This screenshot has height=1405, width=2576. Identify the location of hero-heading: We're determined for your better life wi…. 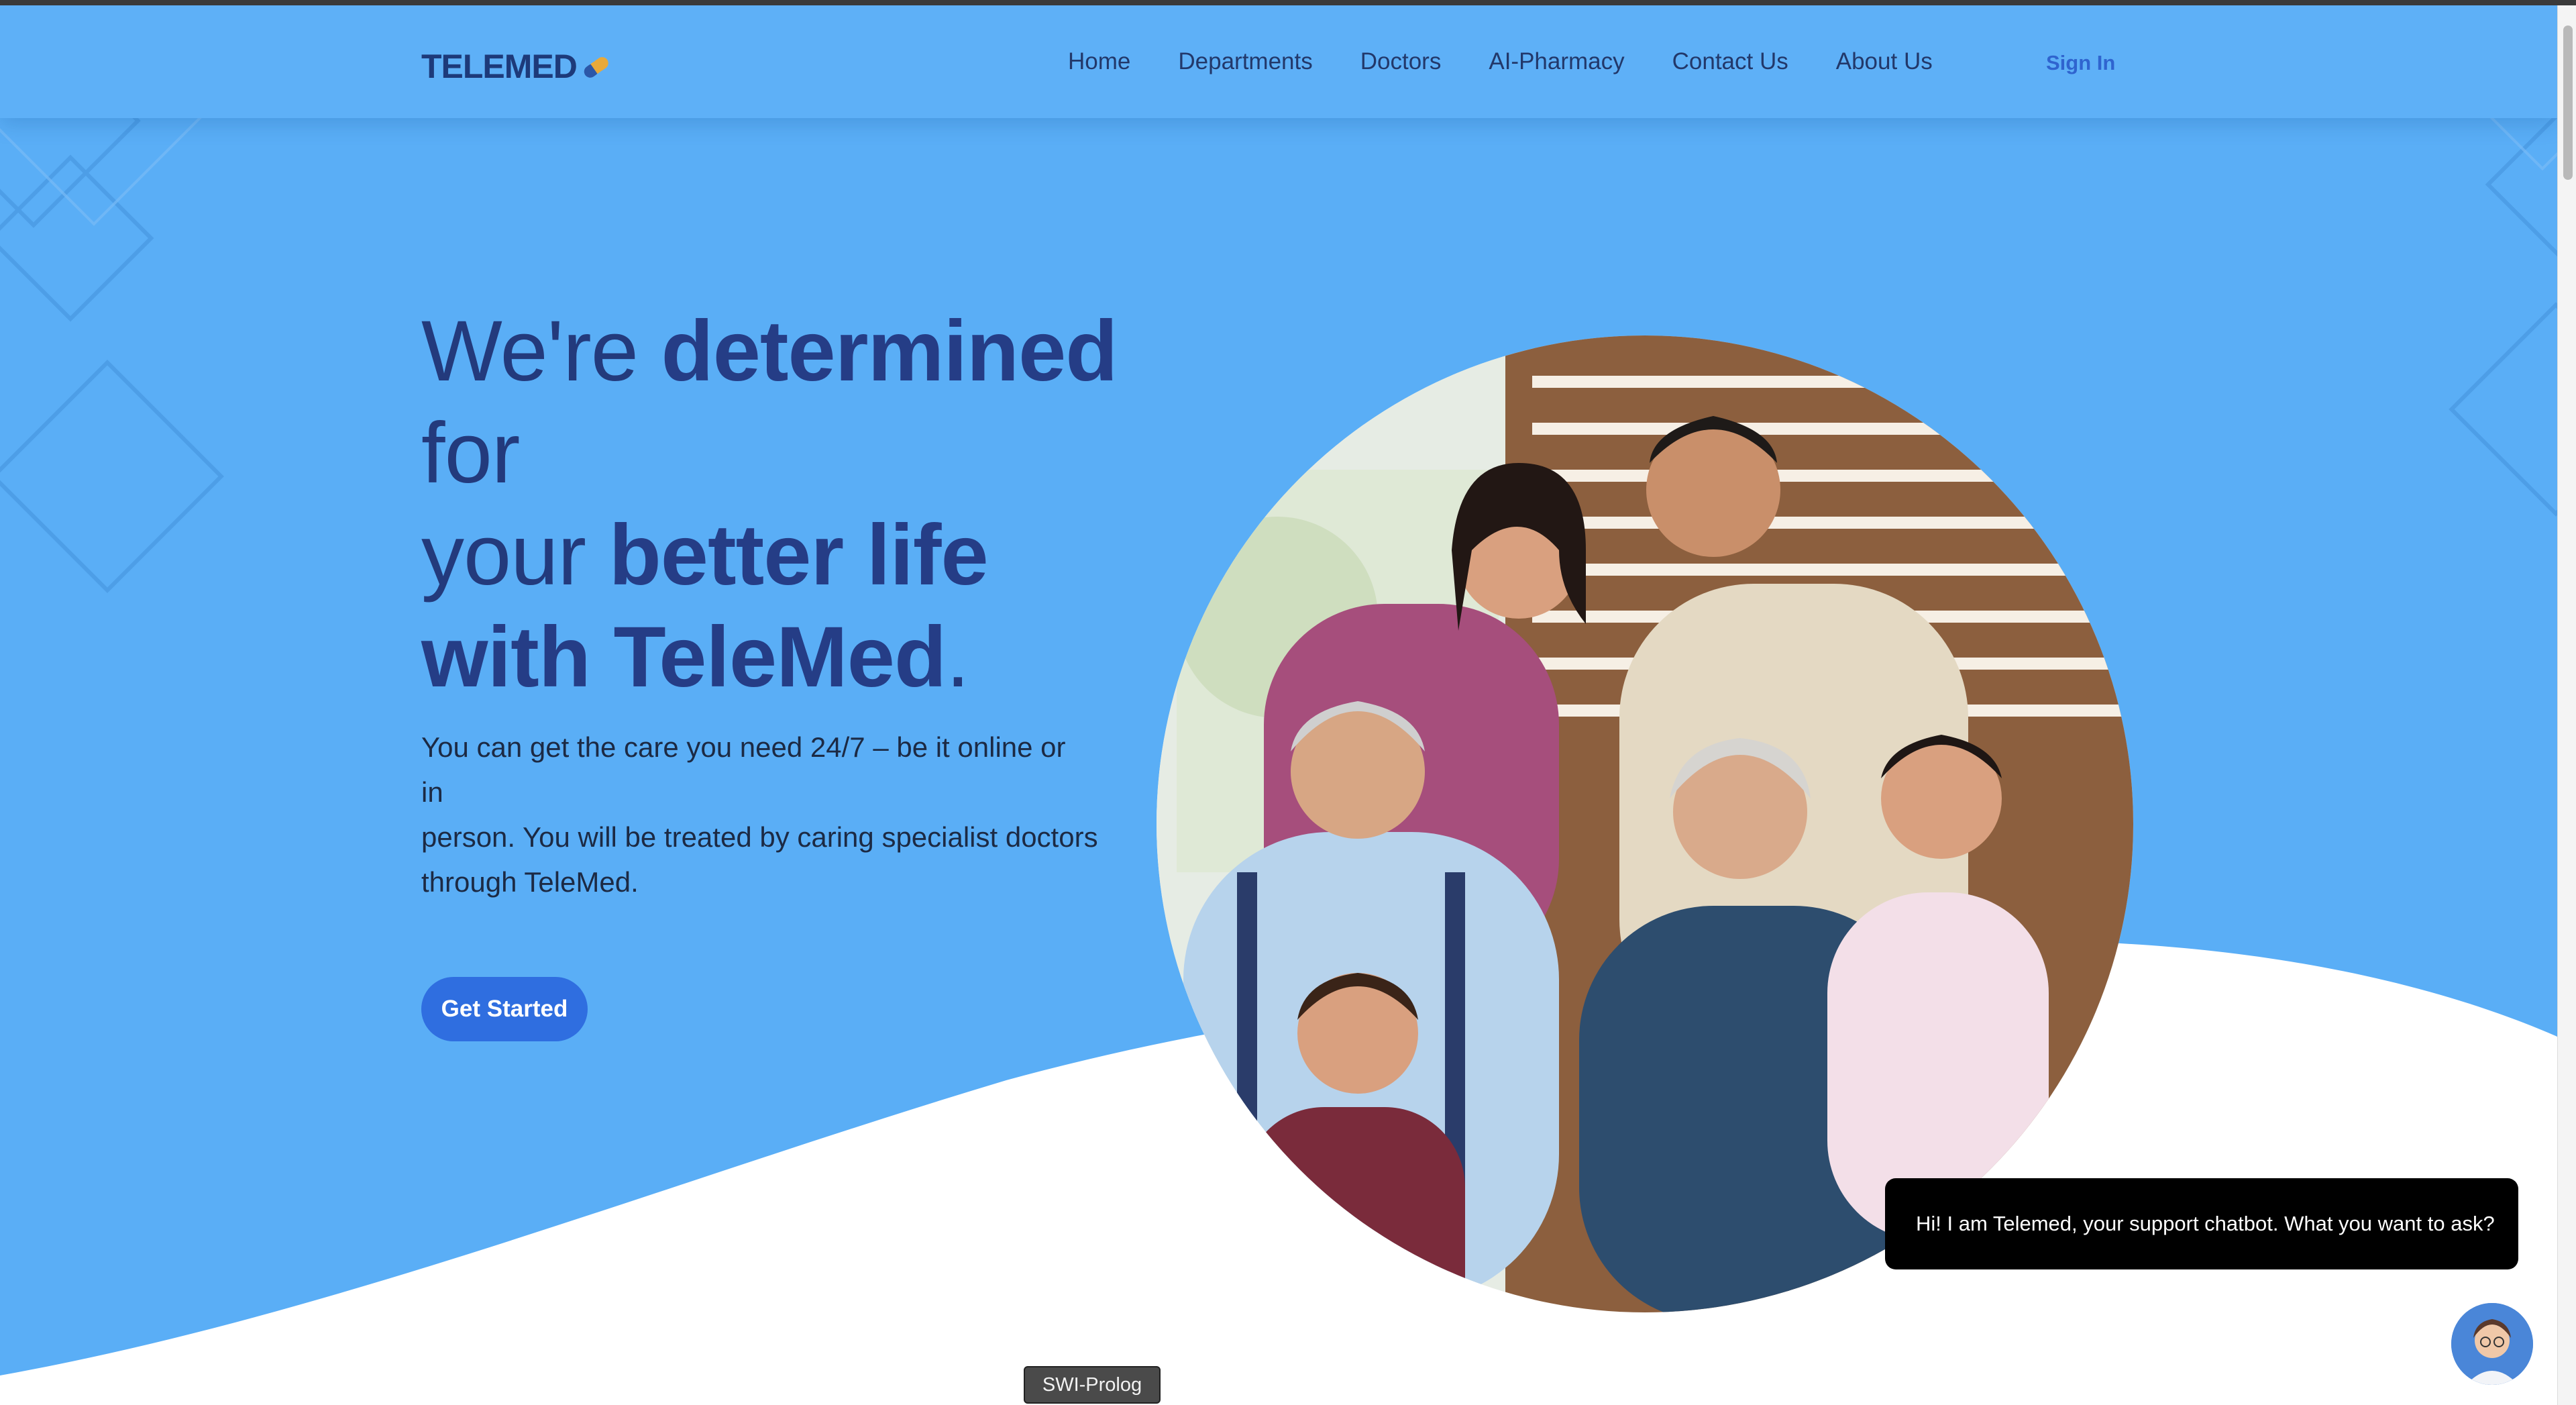
(790, 505).